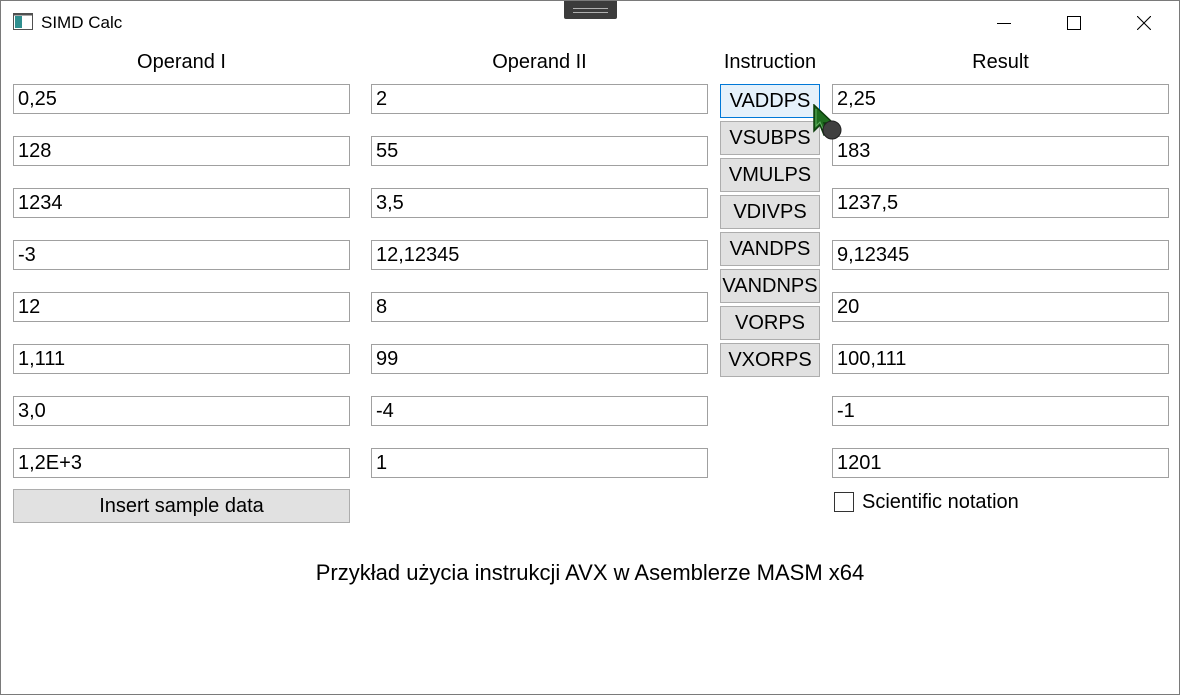  I want to click on close-icon, so click(1144, 23).